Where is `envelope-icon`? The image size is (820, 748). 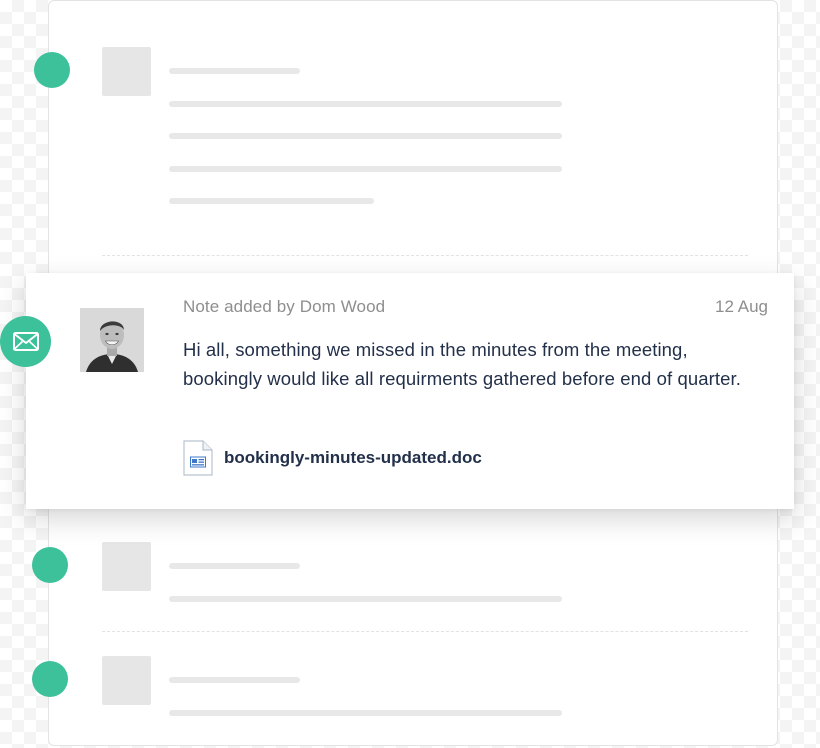
envelope-icon is located at coordinates (25, 341).